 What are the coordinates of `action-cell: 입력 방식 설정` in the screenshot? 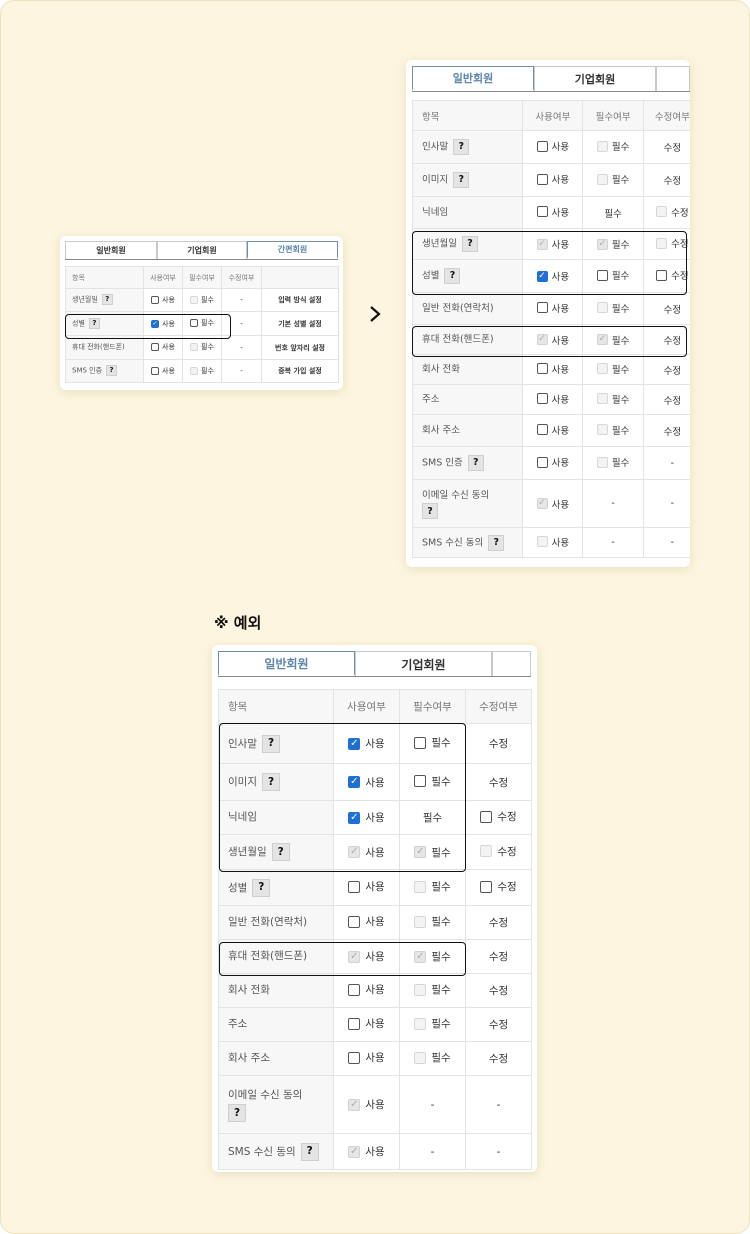 It's located at (300, 300).